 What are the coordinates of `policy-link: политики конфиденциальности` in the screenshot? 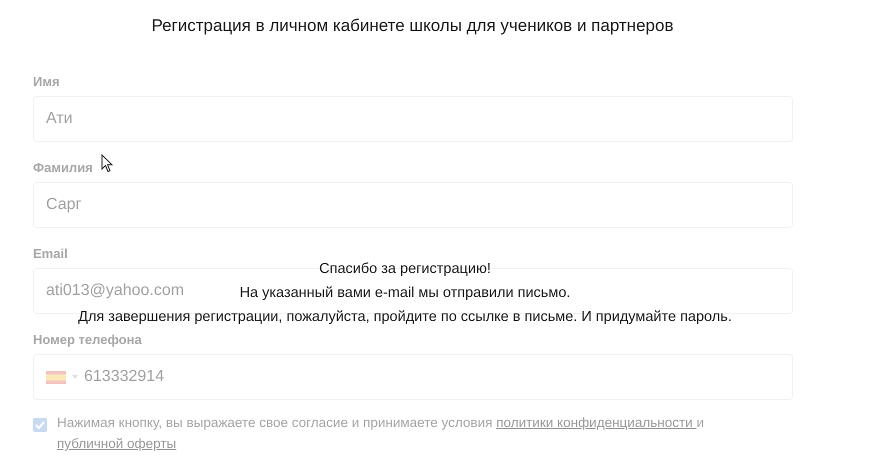 It's located at (596, 422).